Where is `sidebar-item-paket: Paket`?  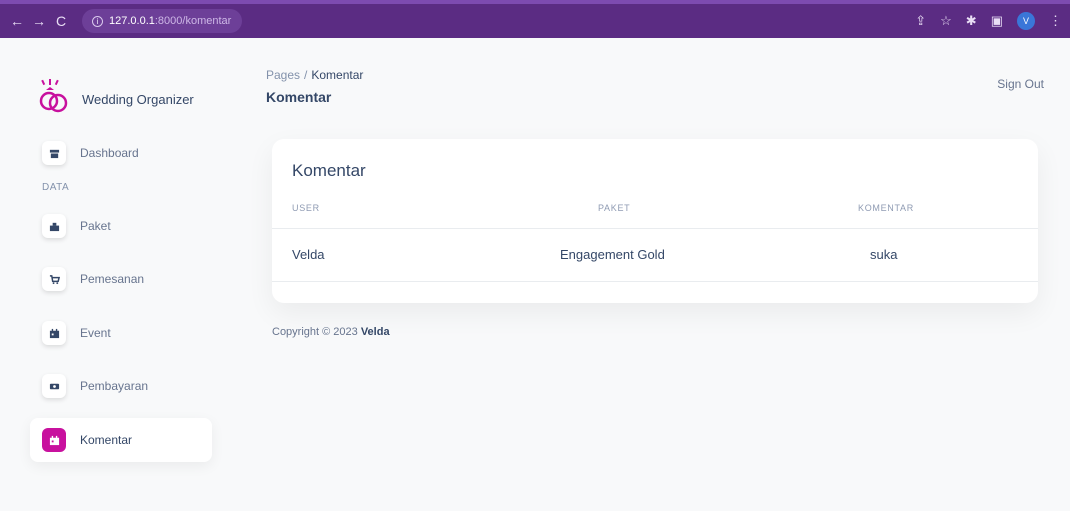 sidebar-item-paket: Paket is located at coordinates (121, 226).